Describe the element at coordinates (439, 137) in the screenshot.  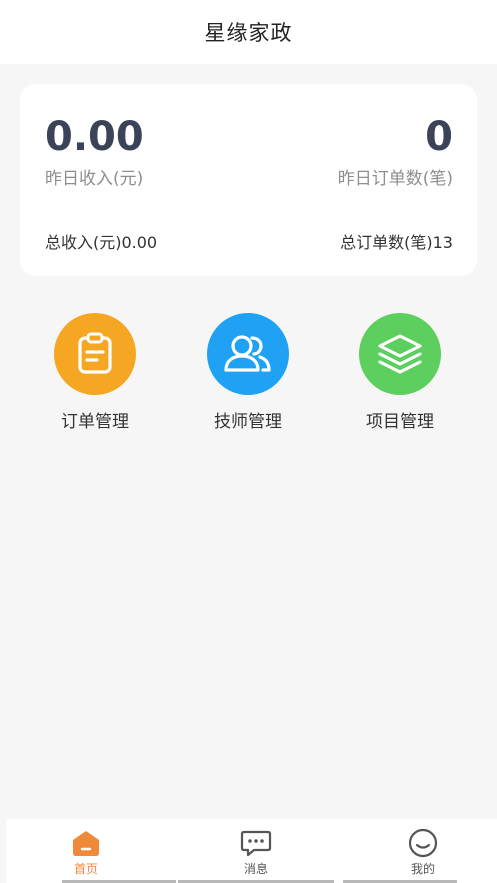
I see `yesterday-orders-value: 0` at that location.